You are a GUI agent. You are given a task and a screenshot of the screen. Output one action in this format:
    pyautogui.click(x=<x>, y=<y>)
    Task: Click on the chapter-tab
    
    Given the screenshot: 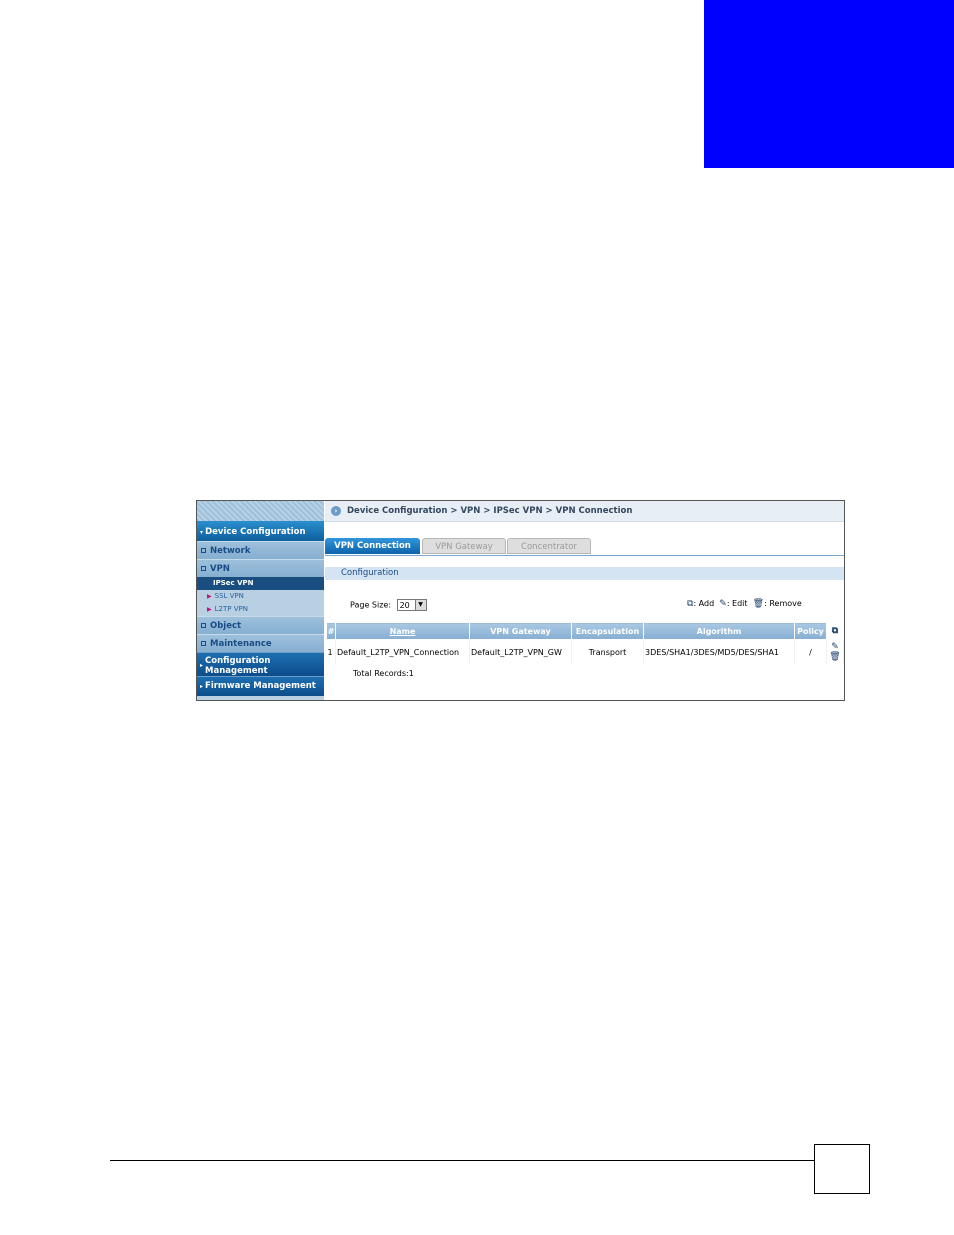 What is the action you would take?
    pyautogui.click(x=829, y=84)
    